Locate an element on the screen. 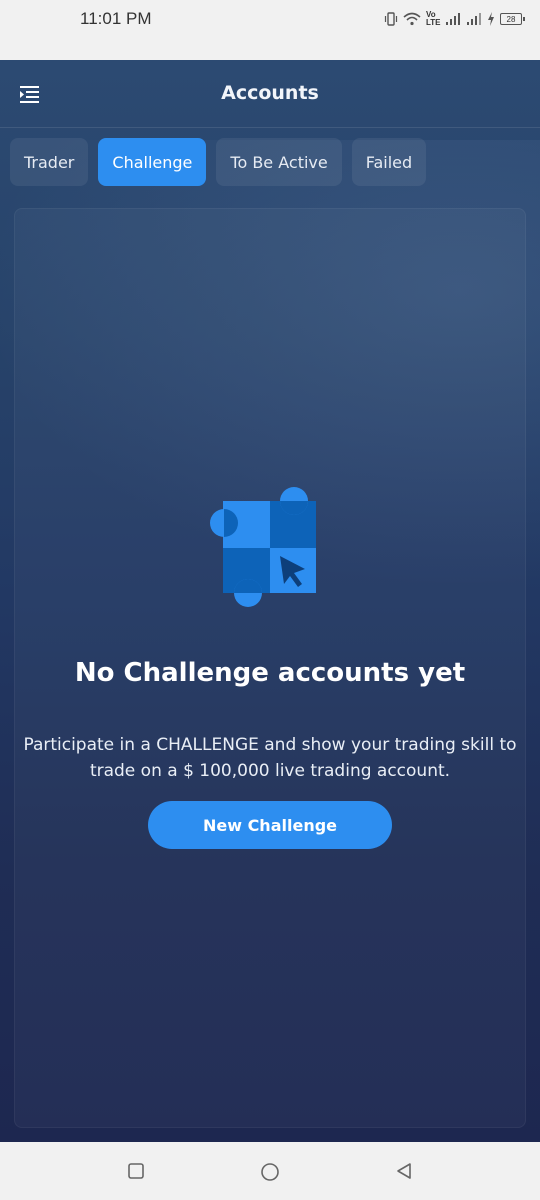 Image resolution: width=540 pixels, height=1200 pixels. checkerboard-cursor-icon is located at coordinates (260, 545).